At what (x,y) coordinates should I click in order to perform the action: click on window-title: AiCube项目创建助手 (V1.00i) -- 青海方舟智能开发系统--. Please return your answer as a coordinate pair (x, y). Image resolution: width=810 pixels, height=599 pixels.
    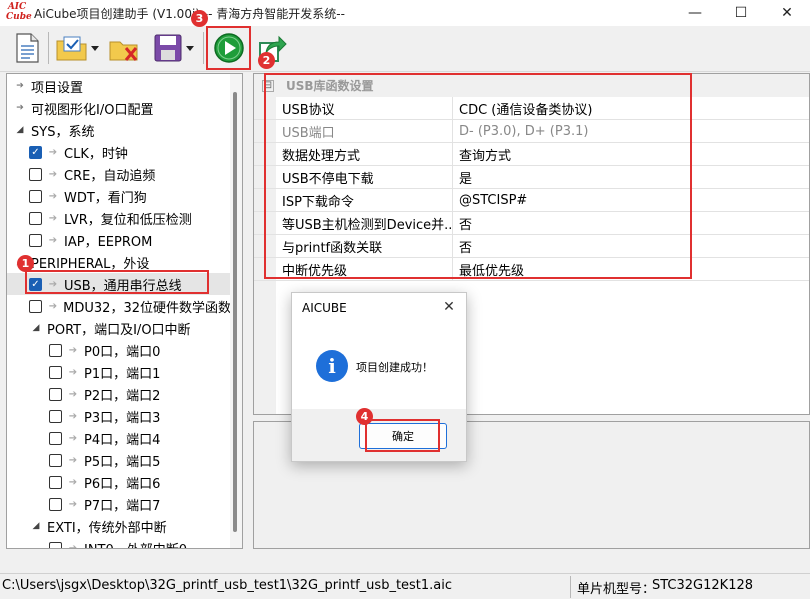
    Looking at the image, I should click on (189, 13).